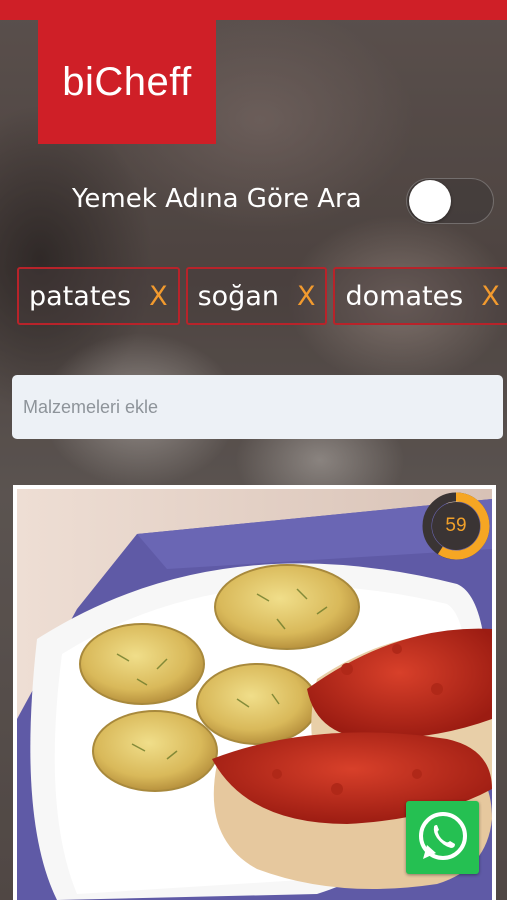 Image resolution: width=507 pixels, height=900 pixels. I want to click on ingredient-chip: soğan X, so click(256, 296).